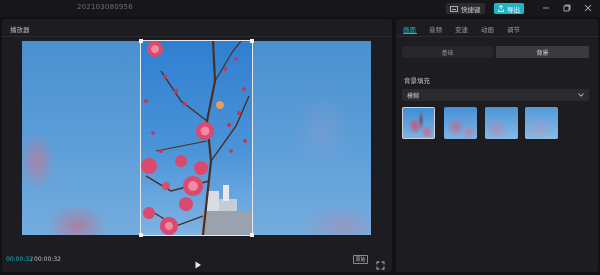  I want to click on resize-handle-top-right, so click(252, 41).